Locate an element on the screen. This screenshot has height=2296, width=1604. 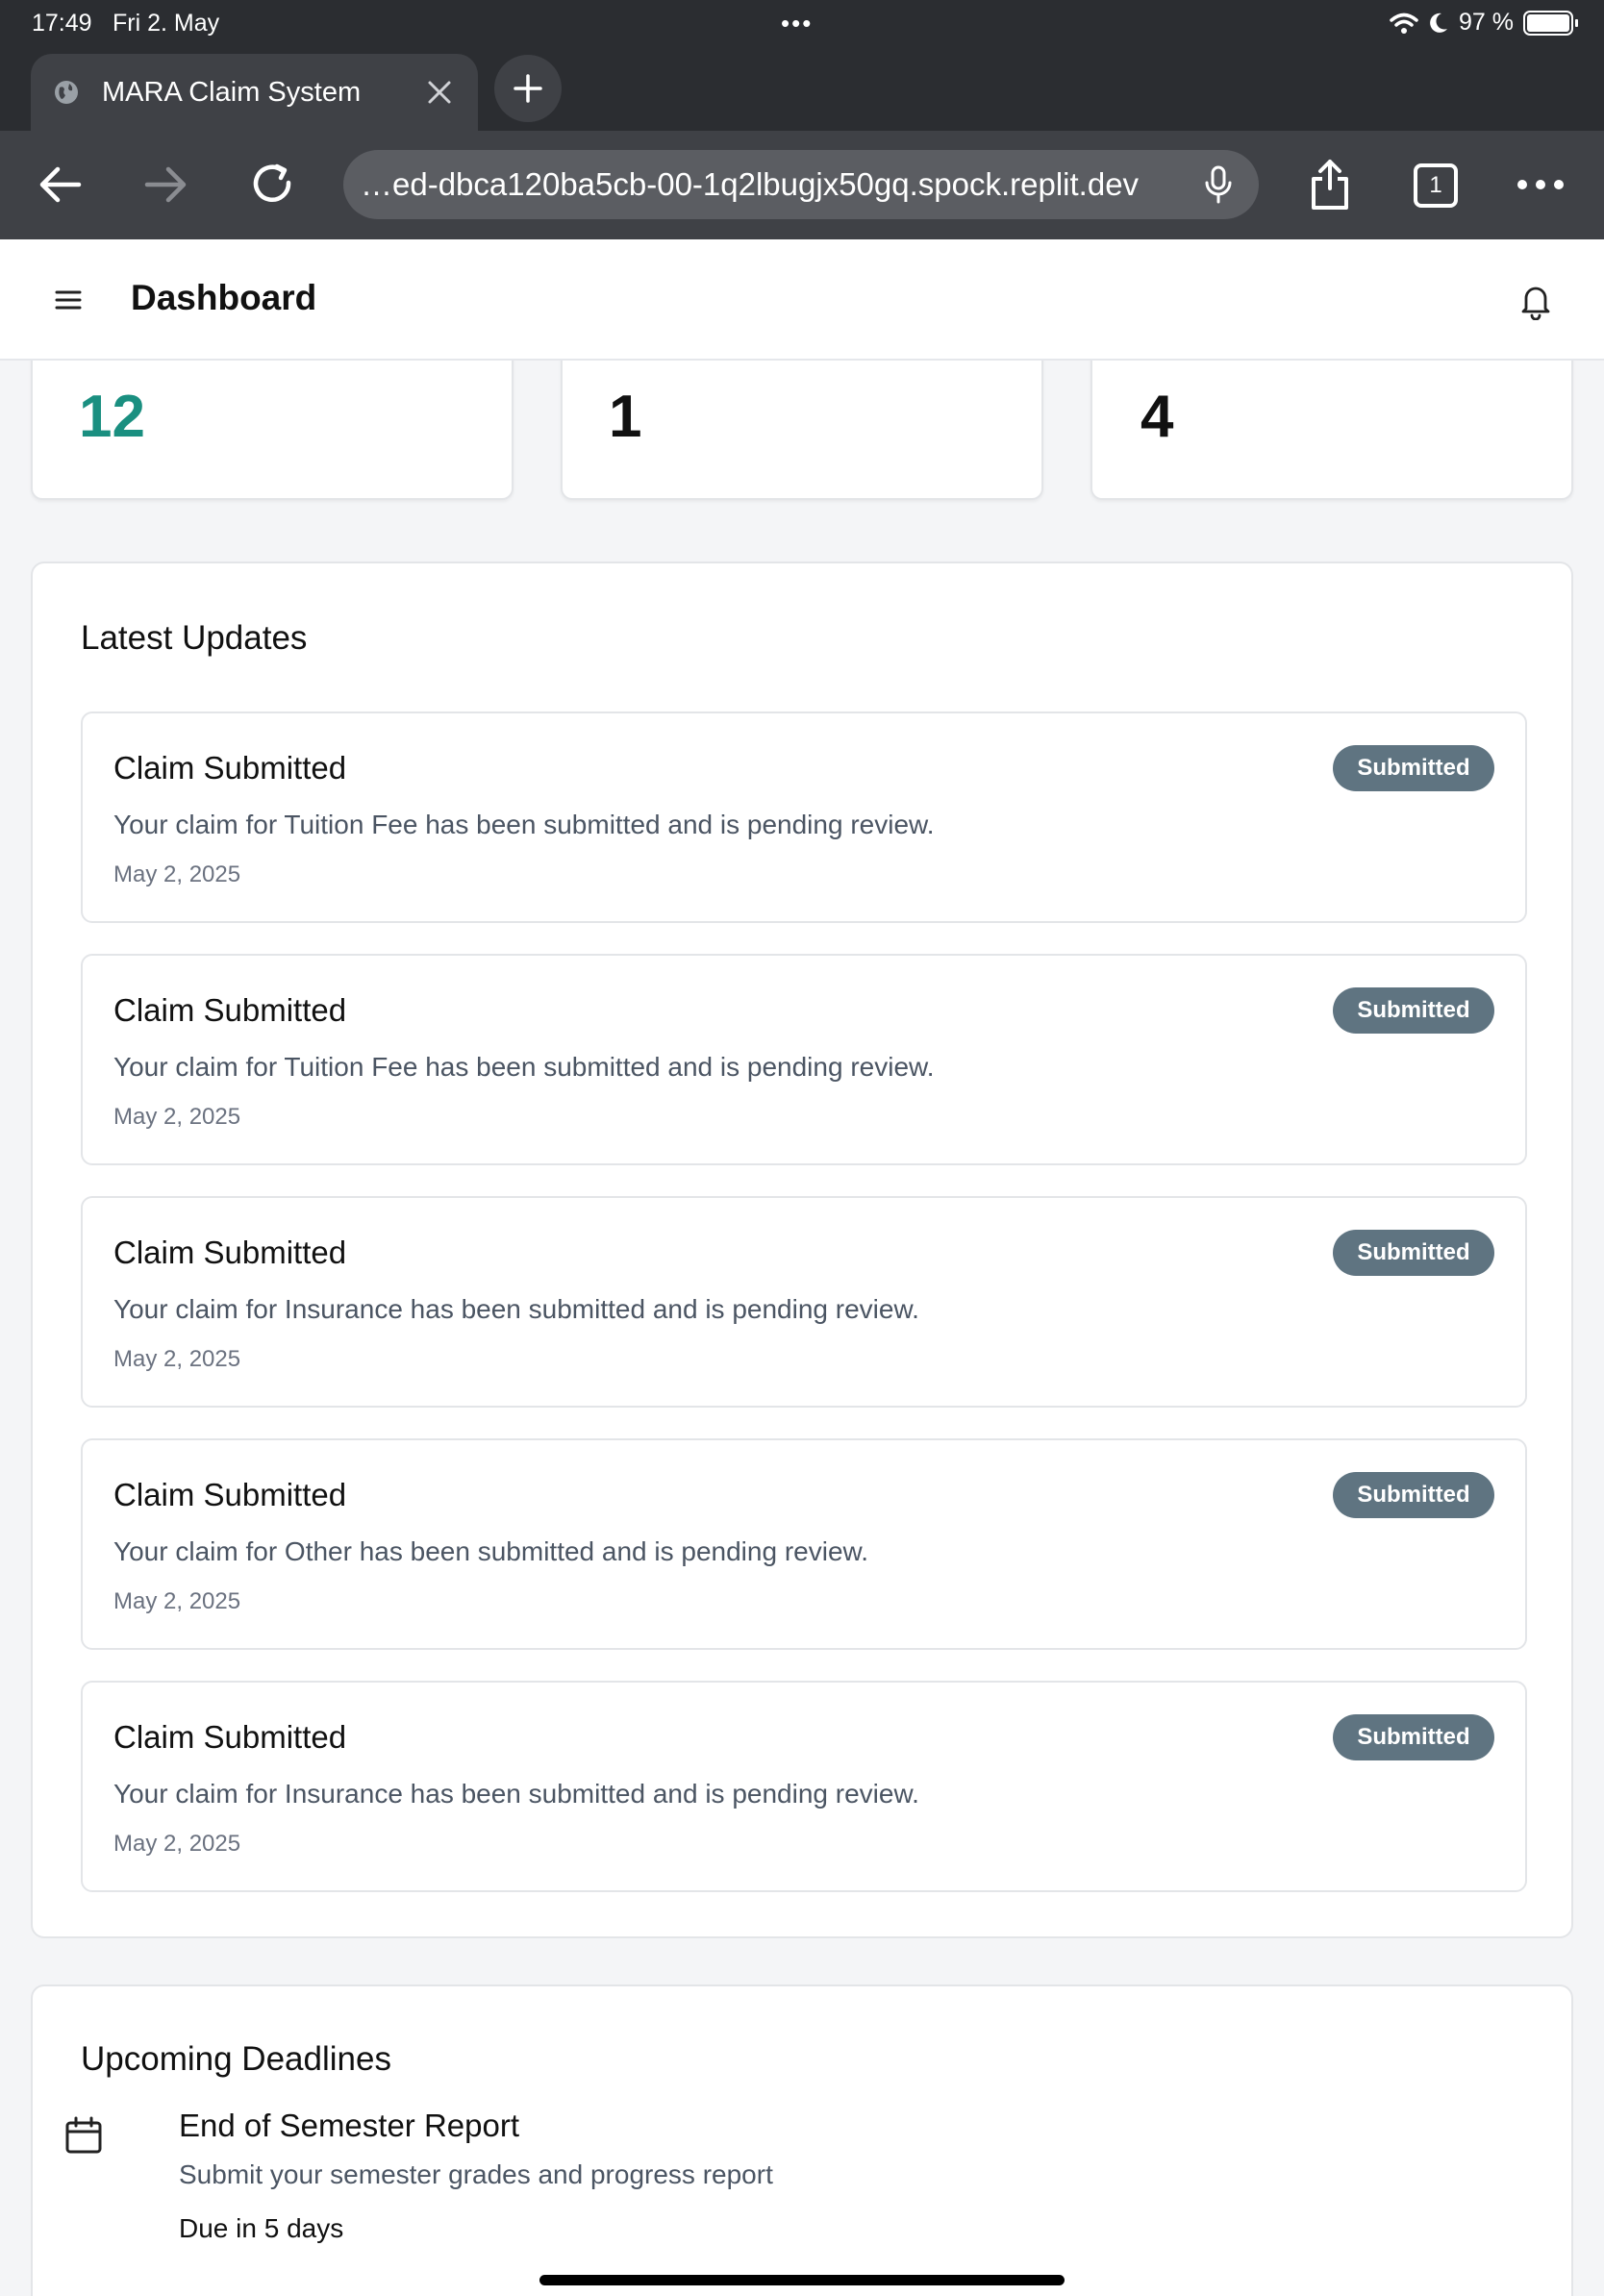
battery-icon is located at coordinates (1550, 23).